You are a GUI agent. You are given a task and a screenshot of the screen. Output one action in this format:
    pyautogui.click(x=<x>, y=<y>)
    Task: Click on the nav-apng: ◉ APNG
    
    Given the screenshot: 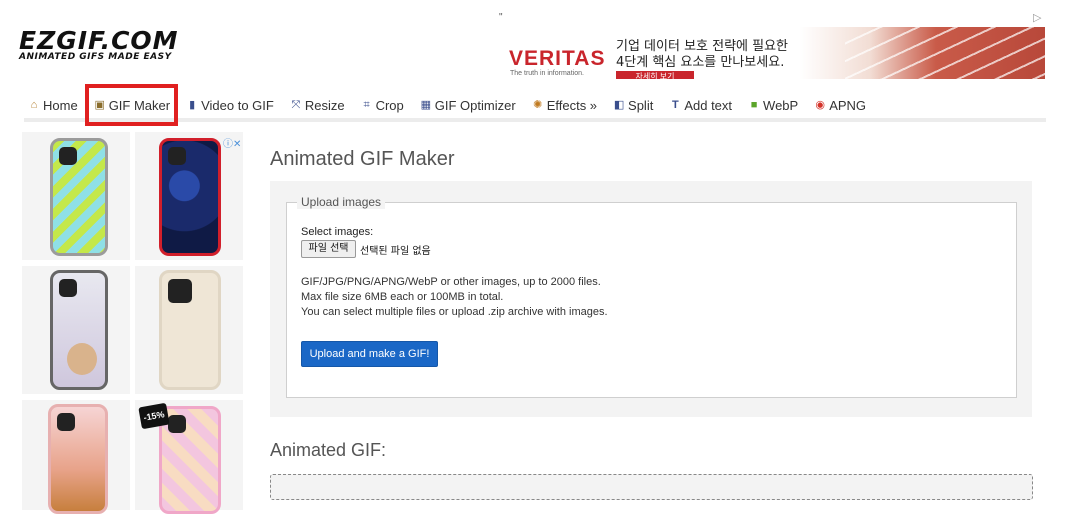 What is the action you would take?
    pyautogui.click(x=840, y=105)
    